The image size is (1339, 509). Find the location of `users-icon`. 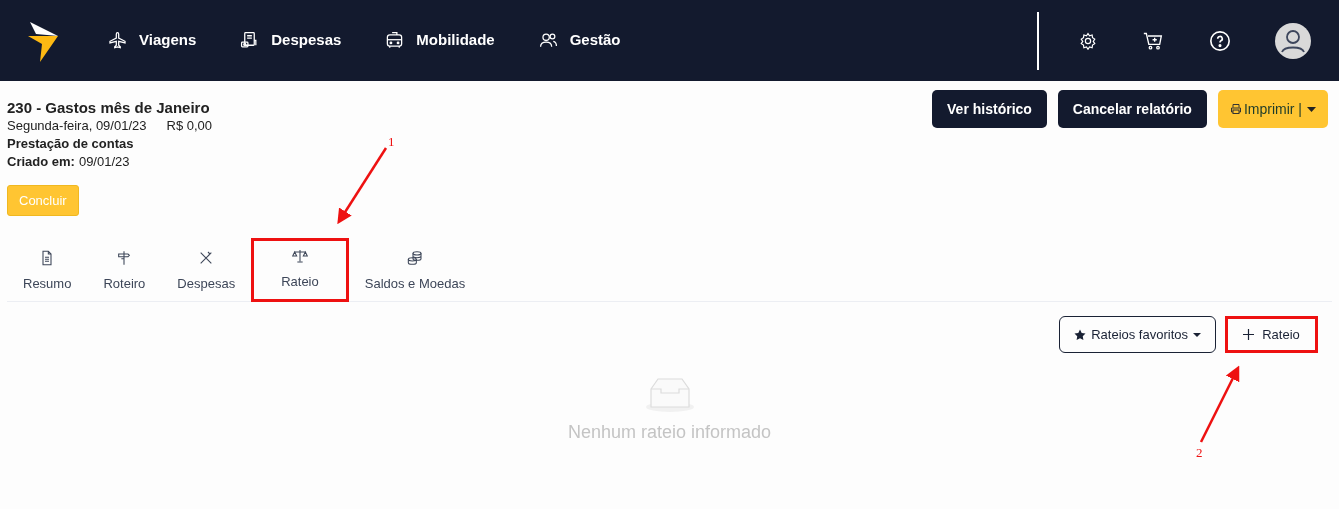

users-icon is located at coordinates (548, 40).